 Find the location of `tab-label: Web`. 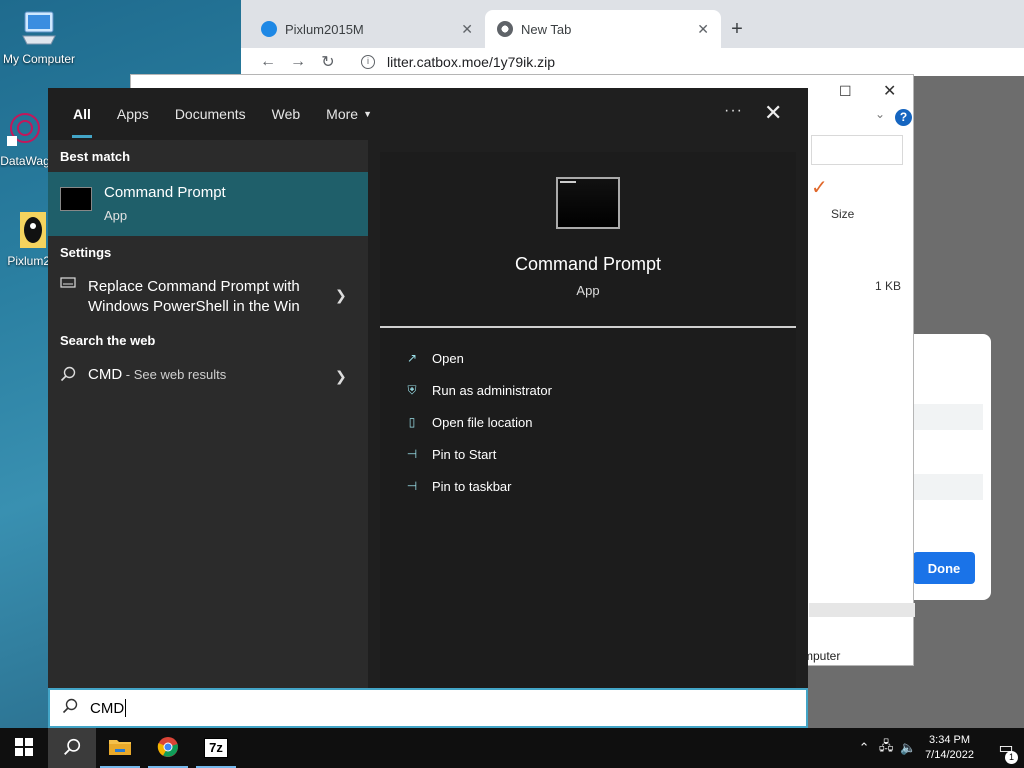

tab-label: Web is located at coordinates (286, 114).